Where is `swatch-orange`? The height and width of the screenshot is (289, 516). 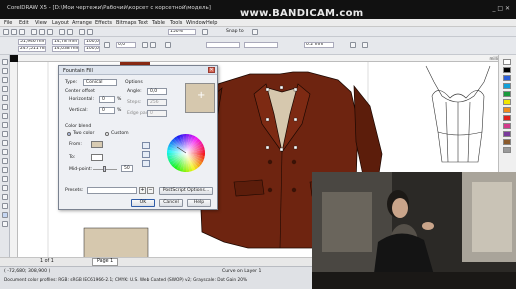
swatch-orange is located at coordinates (507, 110).